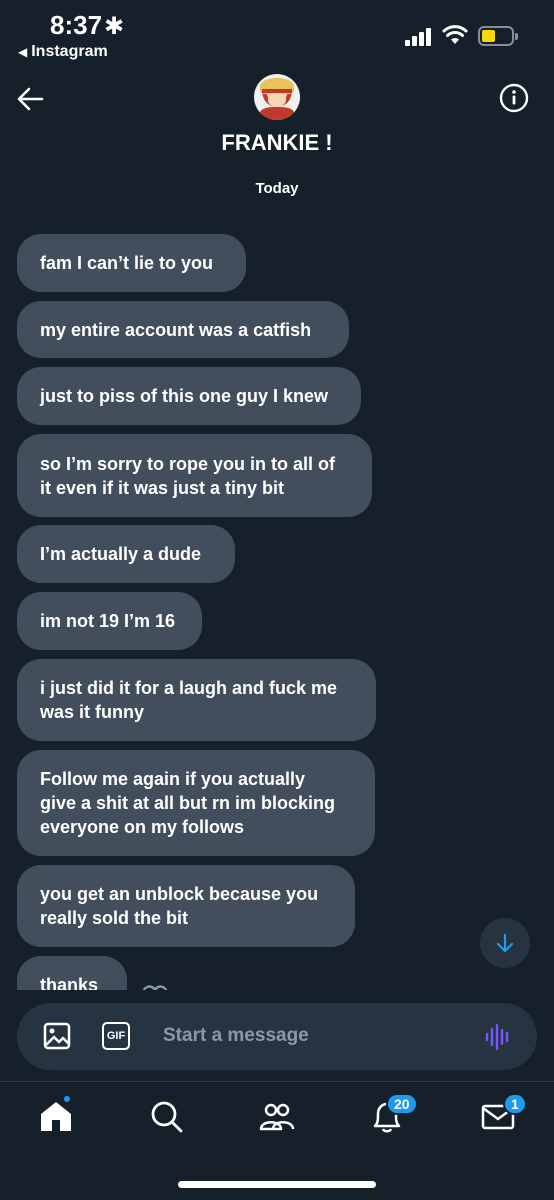 This screenshot has width=554, height=1200. Describe the element at coordinates (277, 97) in the screenshot. I see `contact-avatar` at that location.